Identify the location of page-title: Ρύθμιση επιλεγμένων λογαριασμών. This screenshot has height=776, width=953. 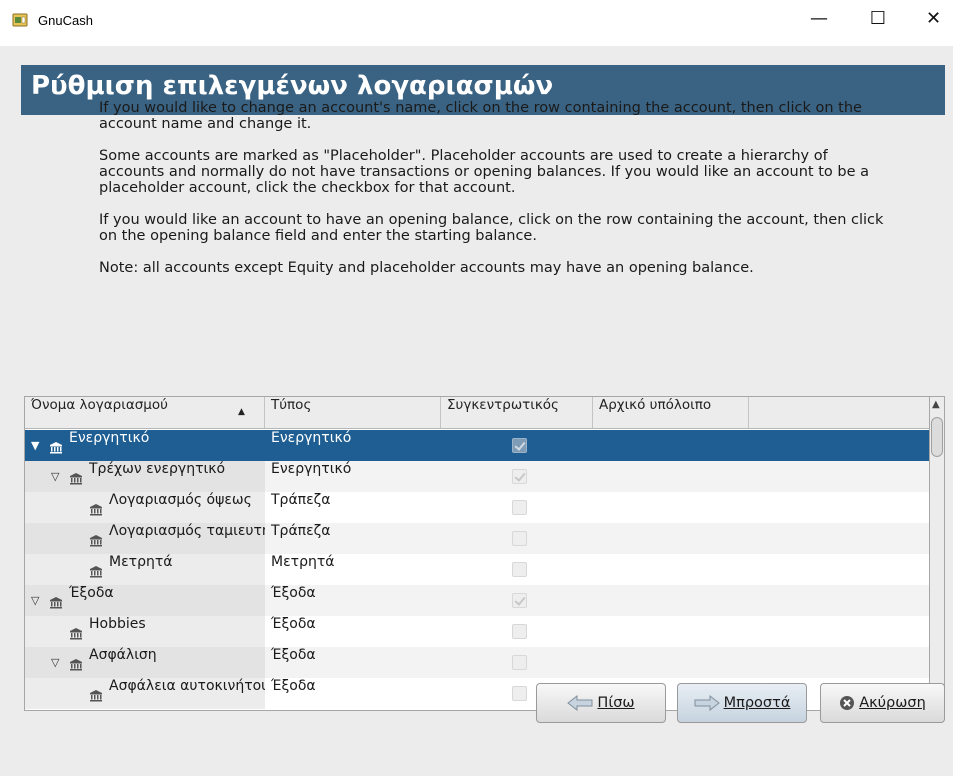
(292, 86).